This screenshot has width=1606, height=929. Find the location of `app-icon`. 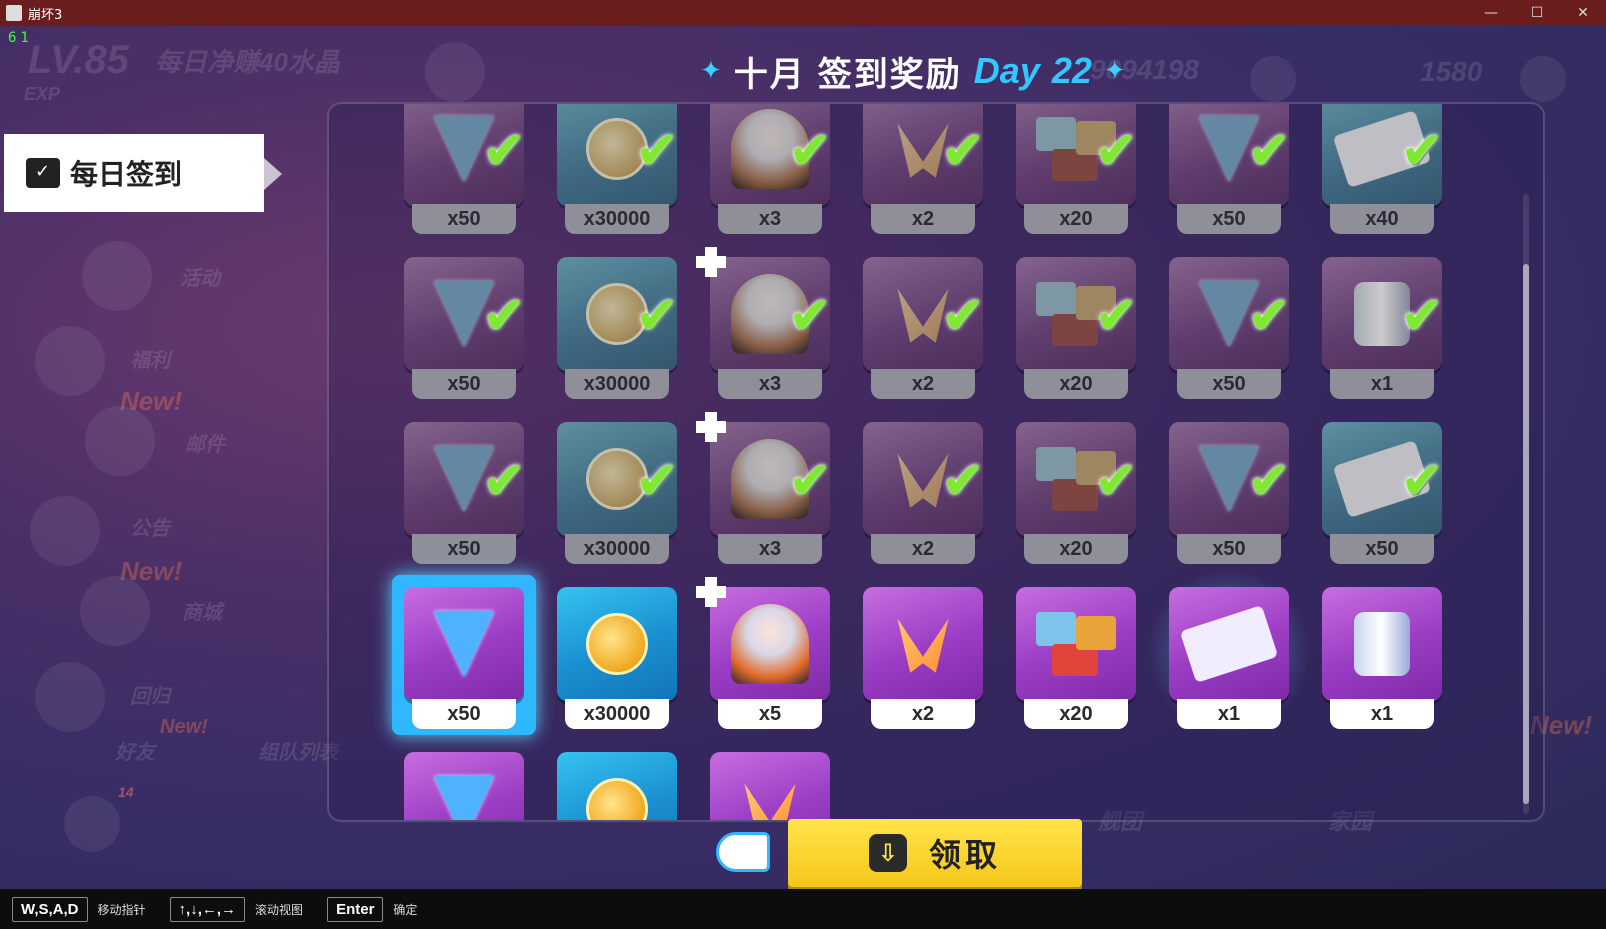

app-icon is located at coordinates (14, 13).